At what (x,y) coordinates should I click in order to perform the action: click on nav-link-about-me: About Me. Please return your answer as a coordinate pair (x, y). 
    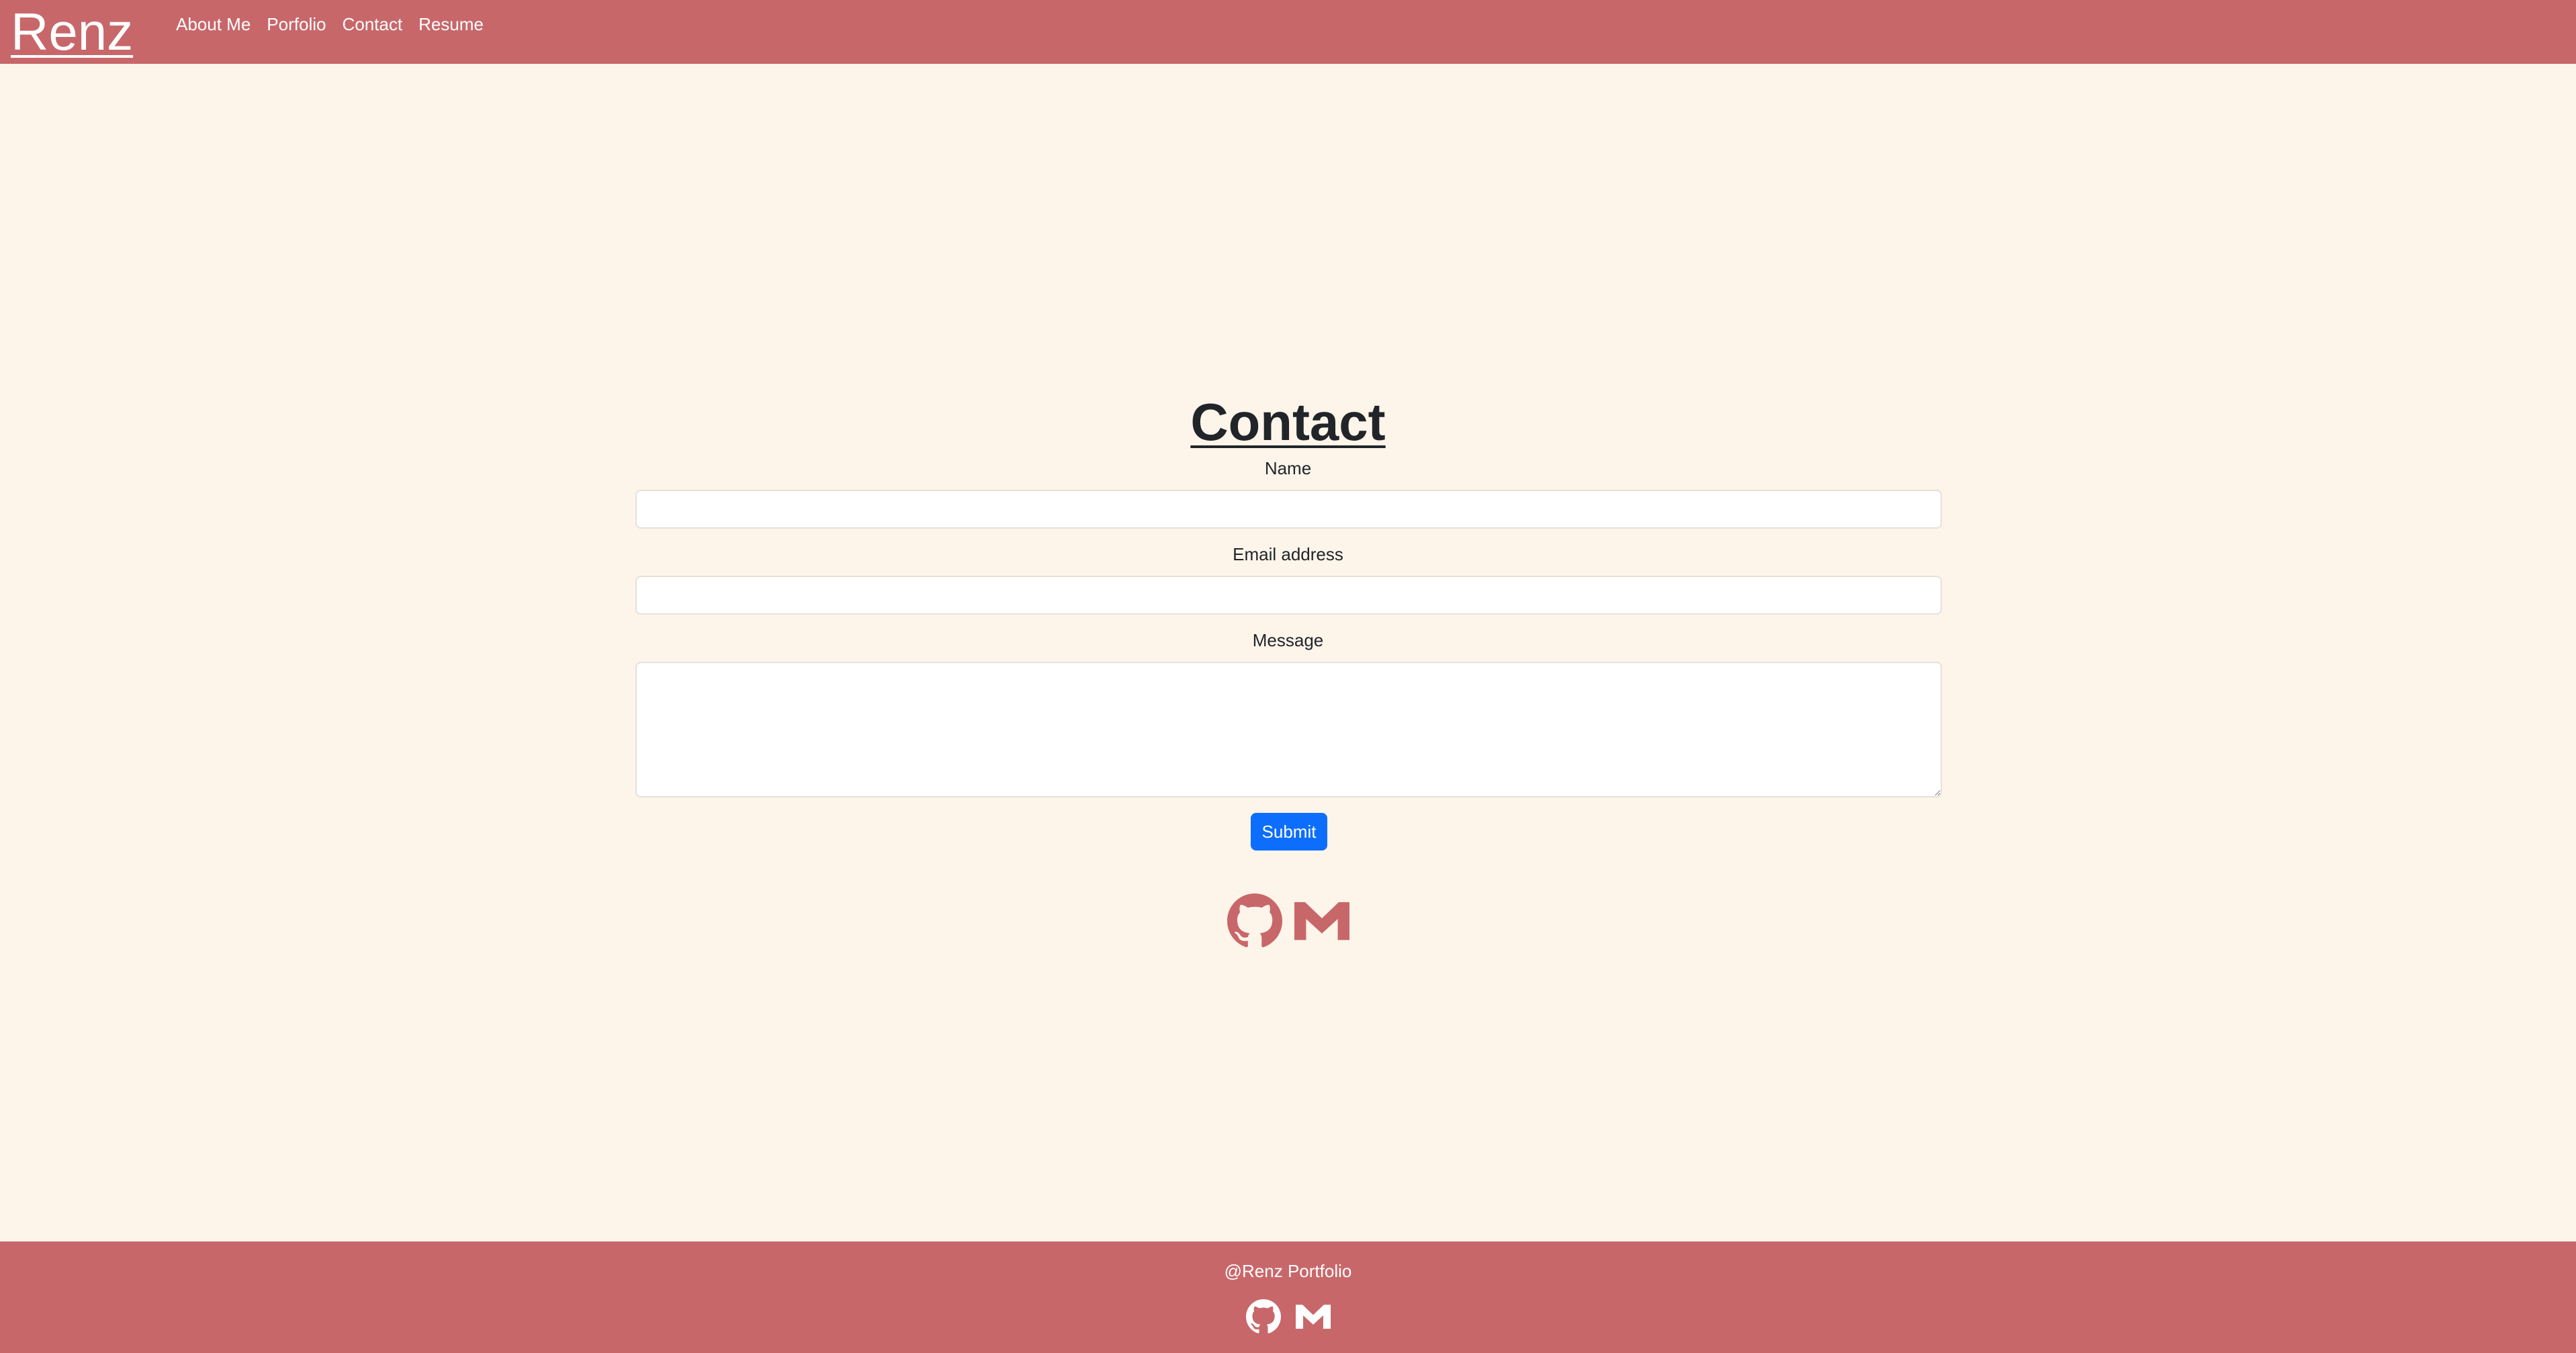
    Looking at the image, I should click on (214, 24).